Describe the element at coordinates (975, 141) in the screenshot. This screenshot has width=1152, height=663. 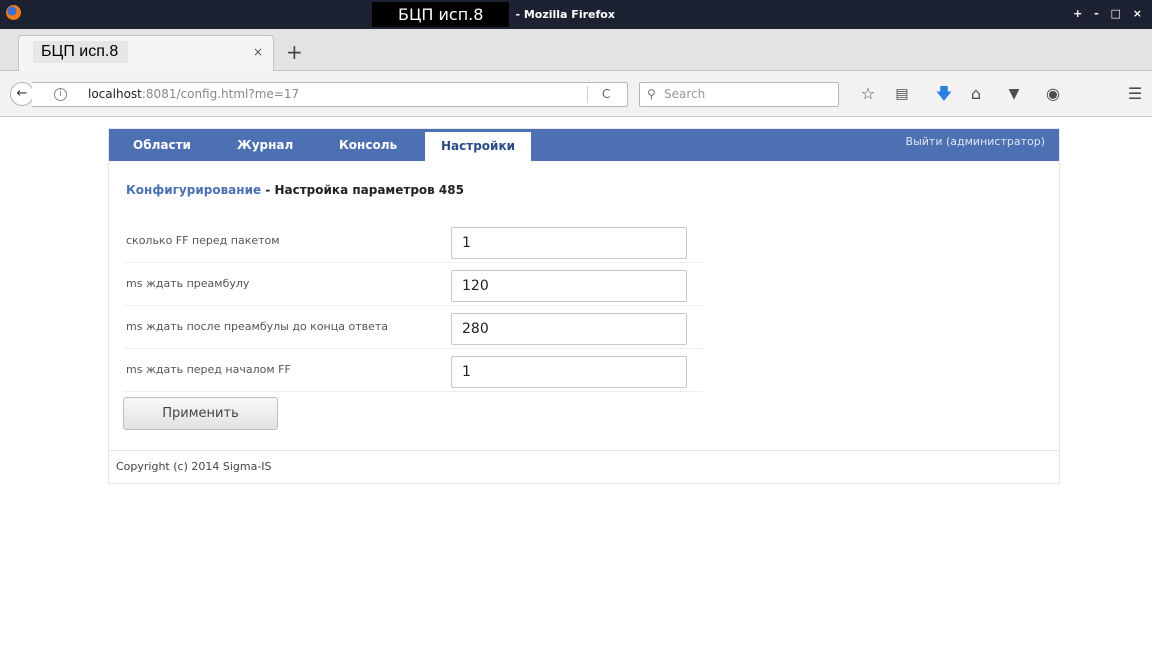
I see `logout-link: Выйти (администратор)` at that location.